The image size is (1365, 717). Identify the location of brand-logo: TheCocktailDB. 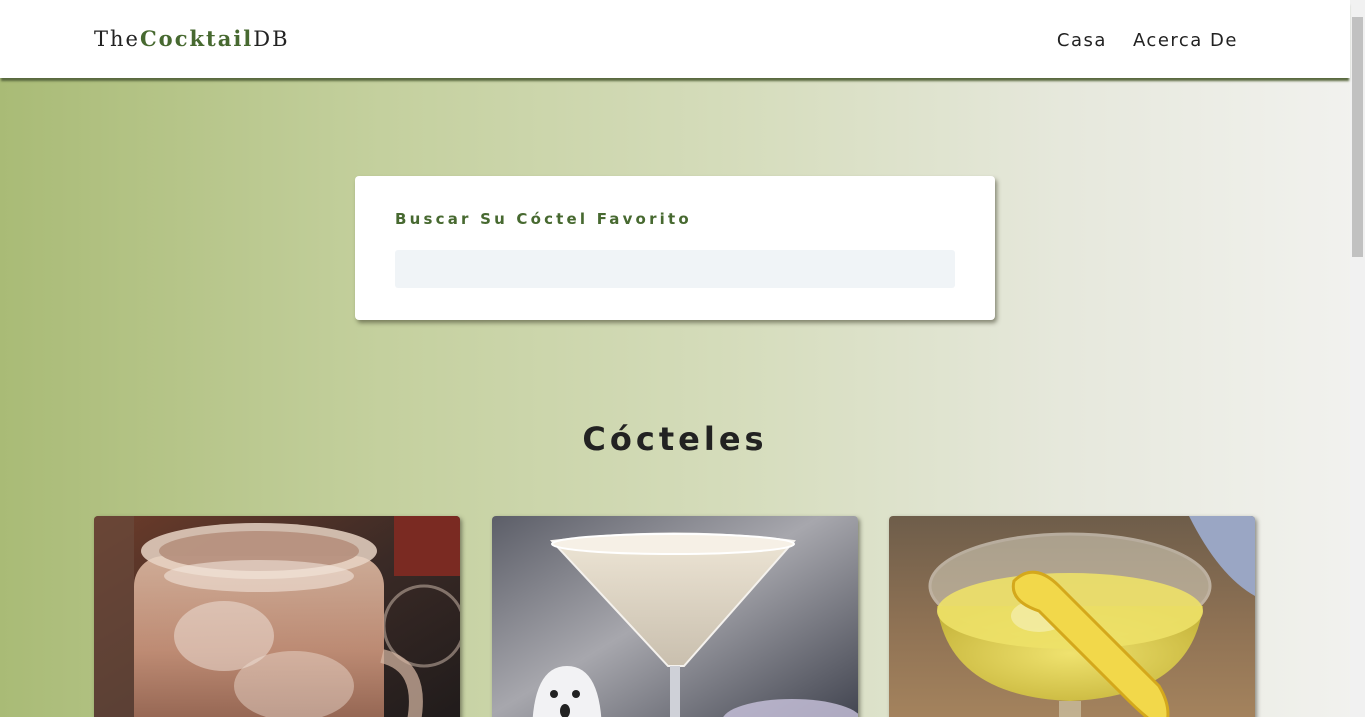
(192, 38).